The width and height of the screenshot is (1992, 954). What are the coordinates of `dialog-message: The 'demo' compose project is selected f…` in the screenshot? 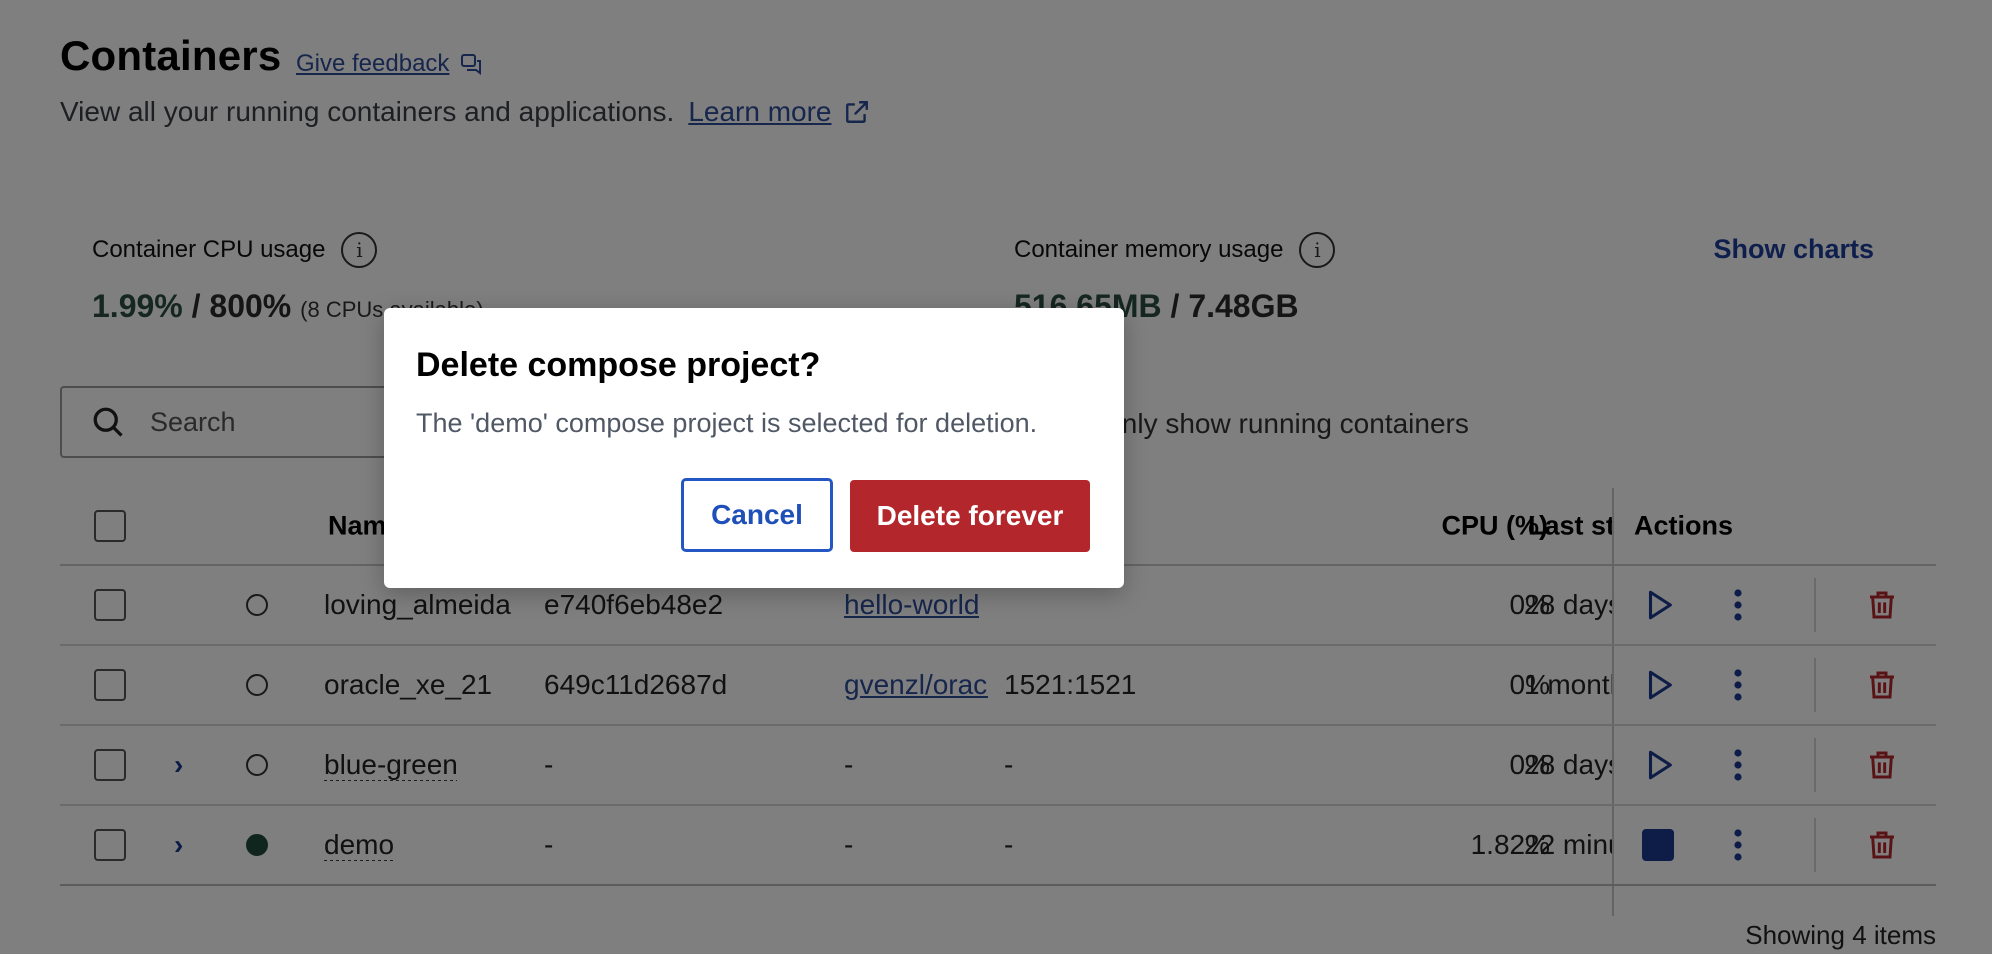 It's located at (727, 423).